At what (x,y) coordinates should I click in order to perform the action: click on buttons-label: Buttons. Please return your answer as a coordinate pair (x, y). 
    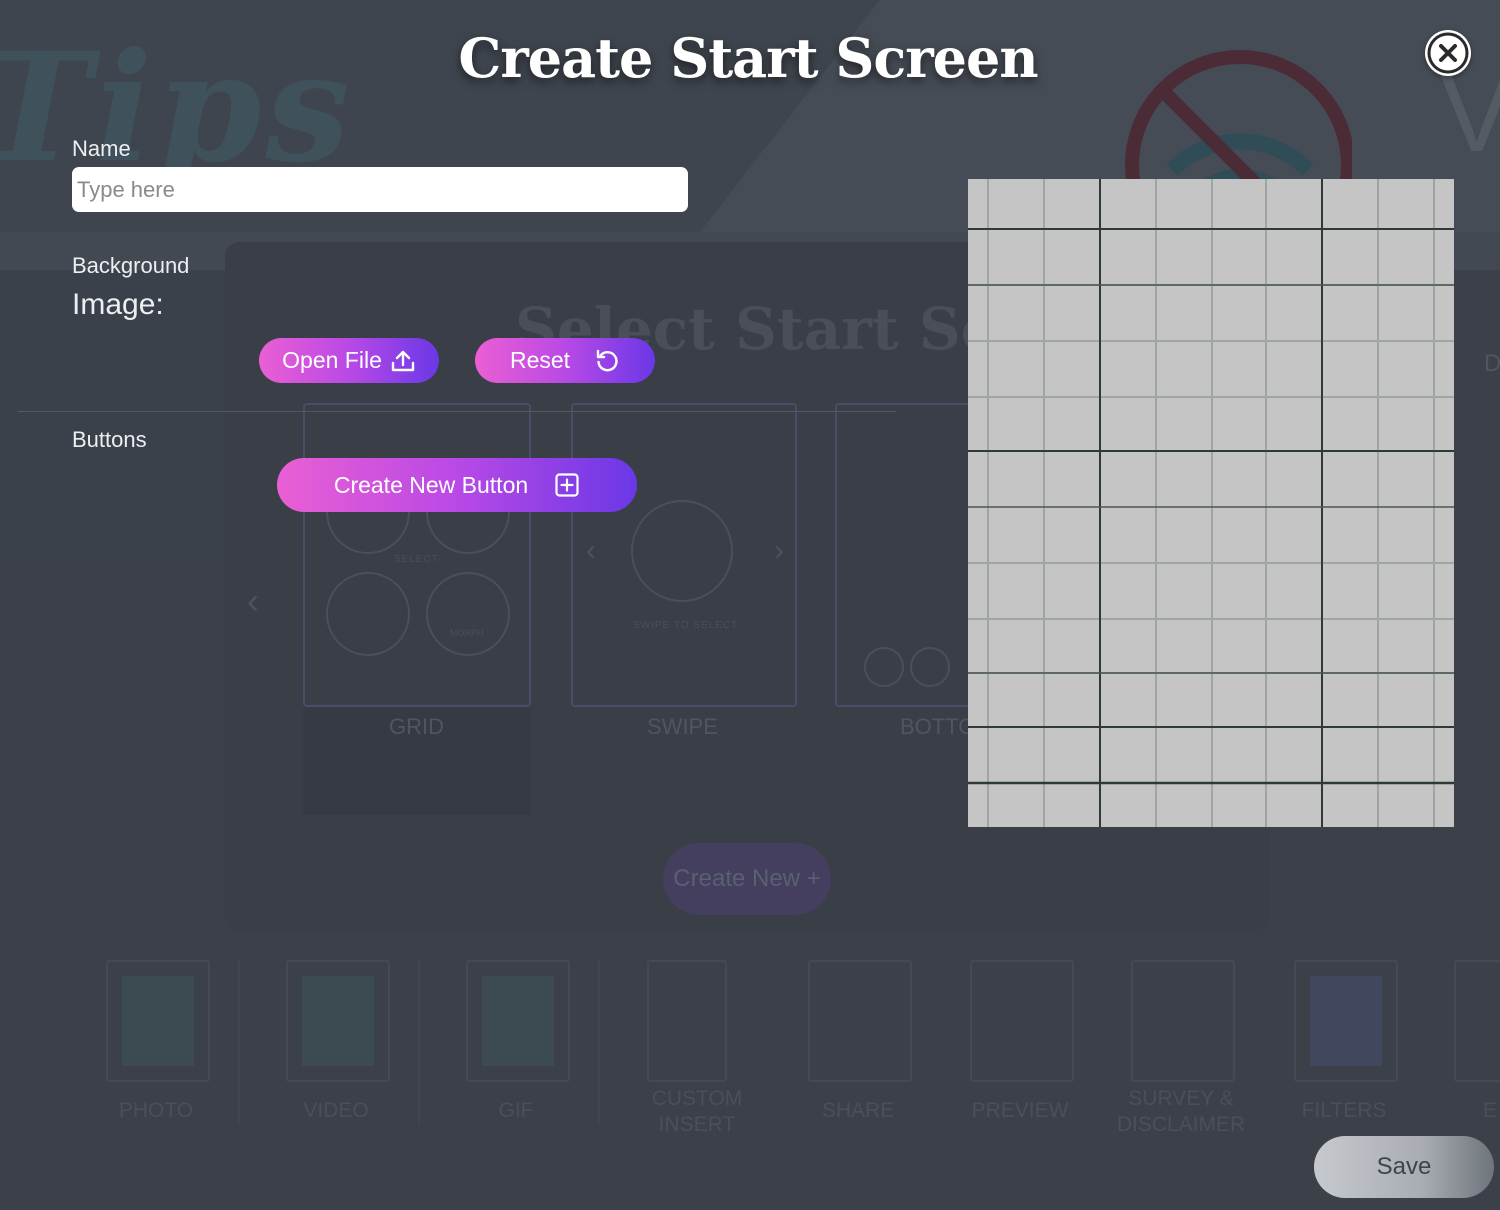
    Looking at the image, I should click on (109, 439).